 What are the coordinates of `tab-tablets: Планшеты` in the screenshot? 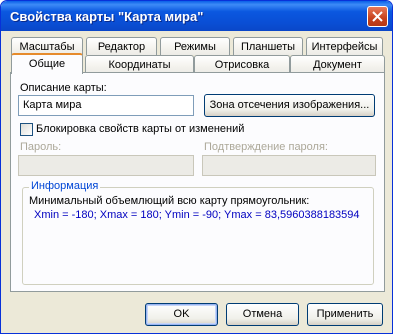 It's located at (268, 46).